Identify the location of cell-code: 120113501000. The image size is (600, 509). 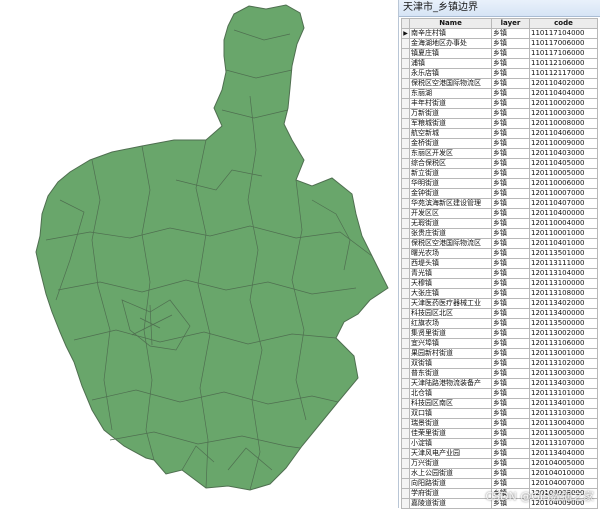
(563, 253).